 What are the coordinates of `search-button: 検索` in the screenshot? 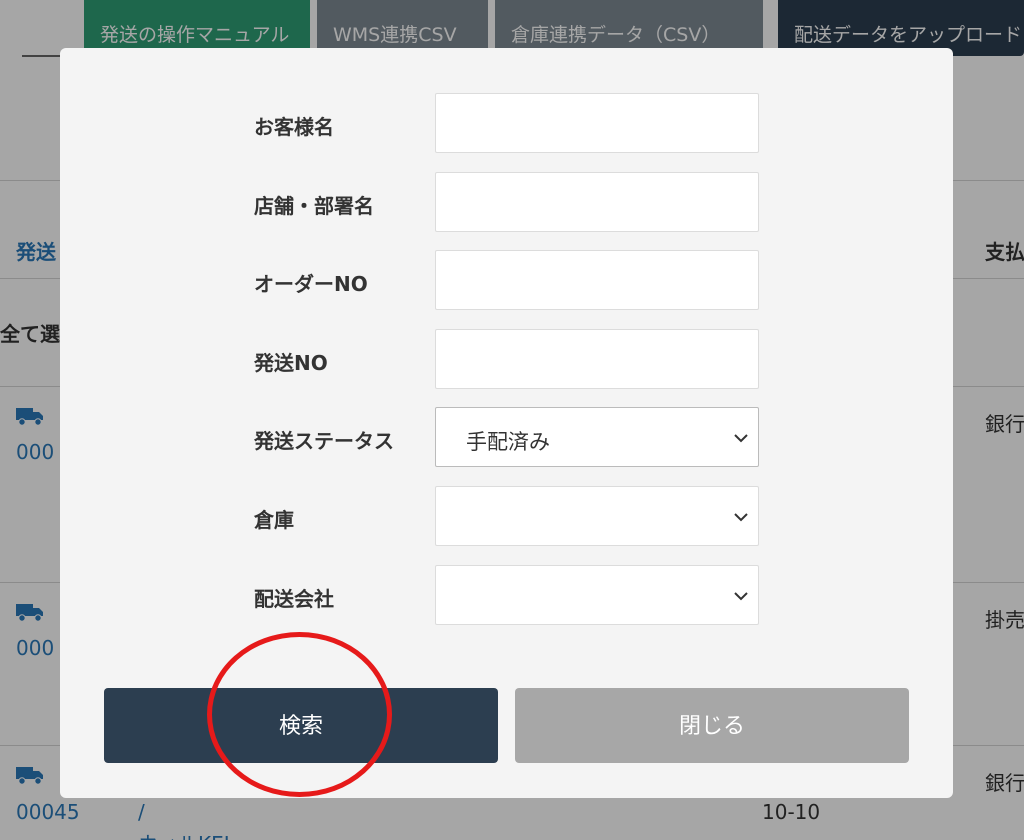 It's located at (301, 725).